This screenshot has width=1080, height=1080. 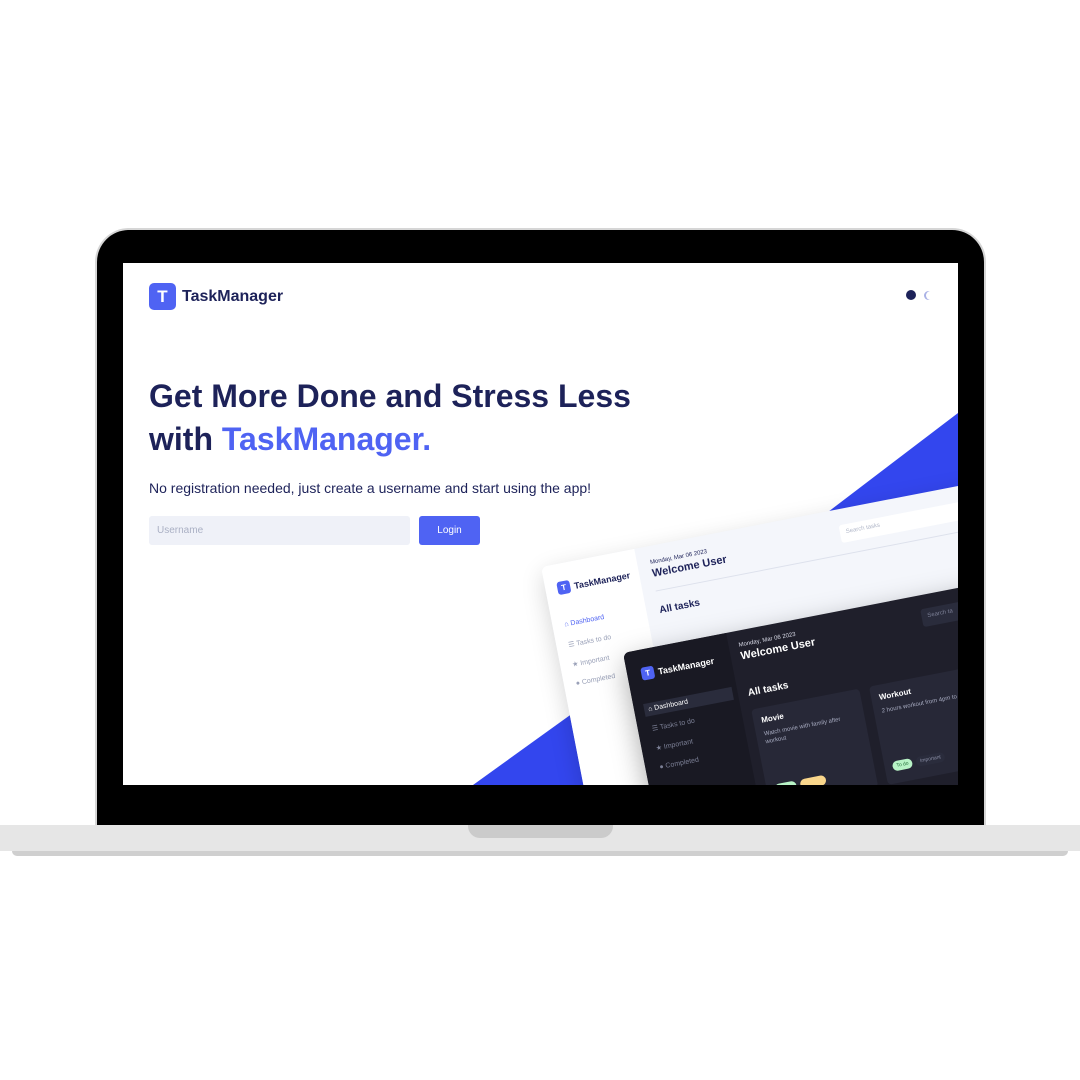 What do you see at coordinates (233, 296) in the screenshot?
I see `logo-text: TaskManager` at bounding box center [233, 296].